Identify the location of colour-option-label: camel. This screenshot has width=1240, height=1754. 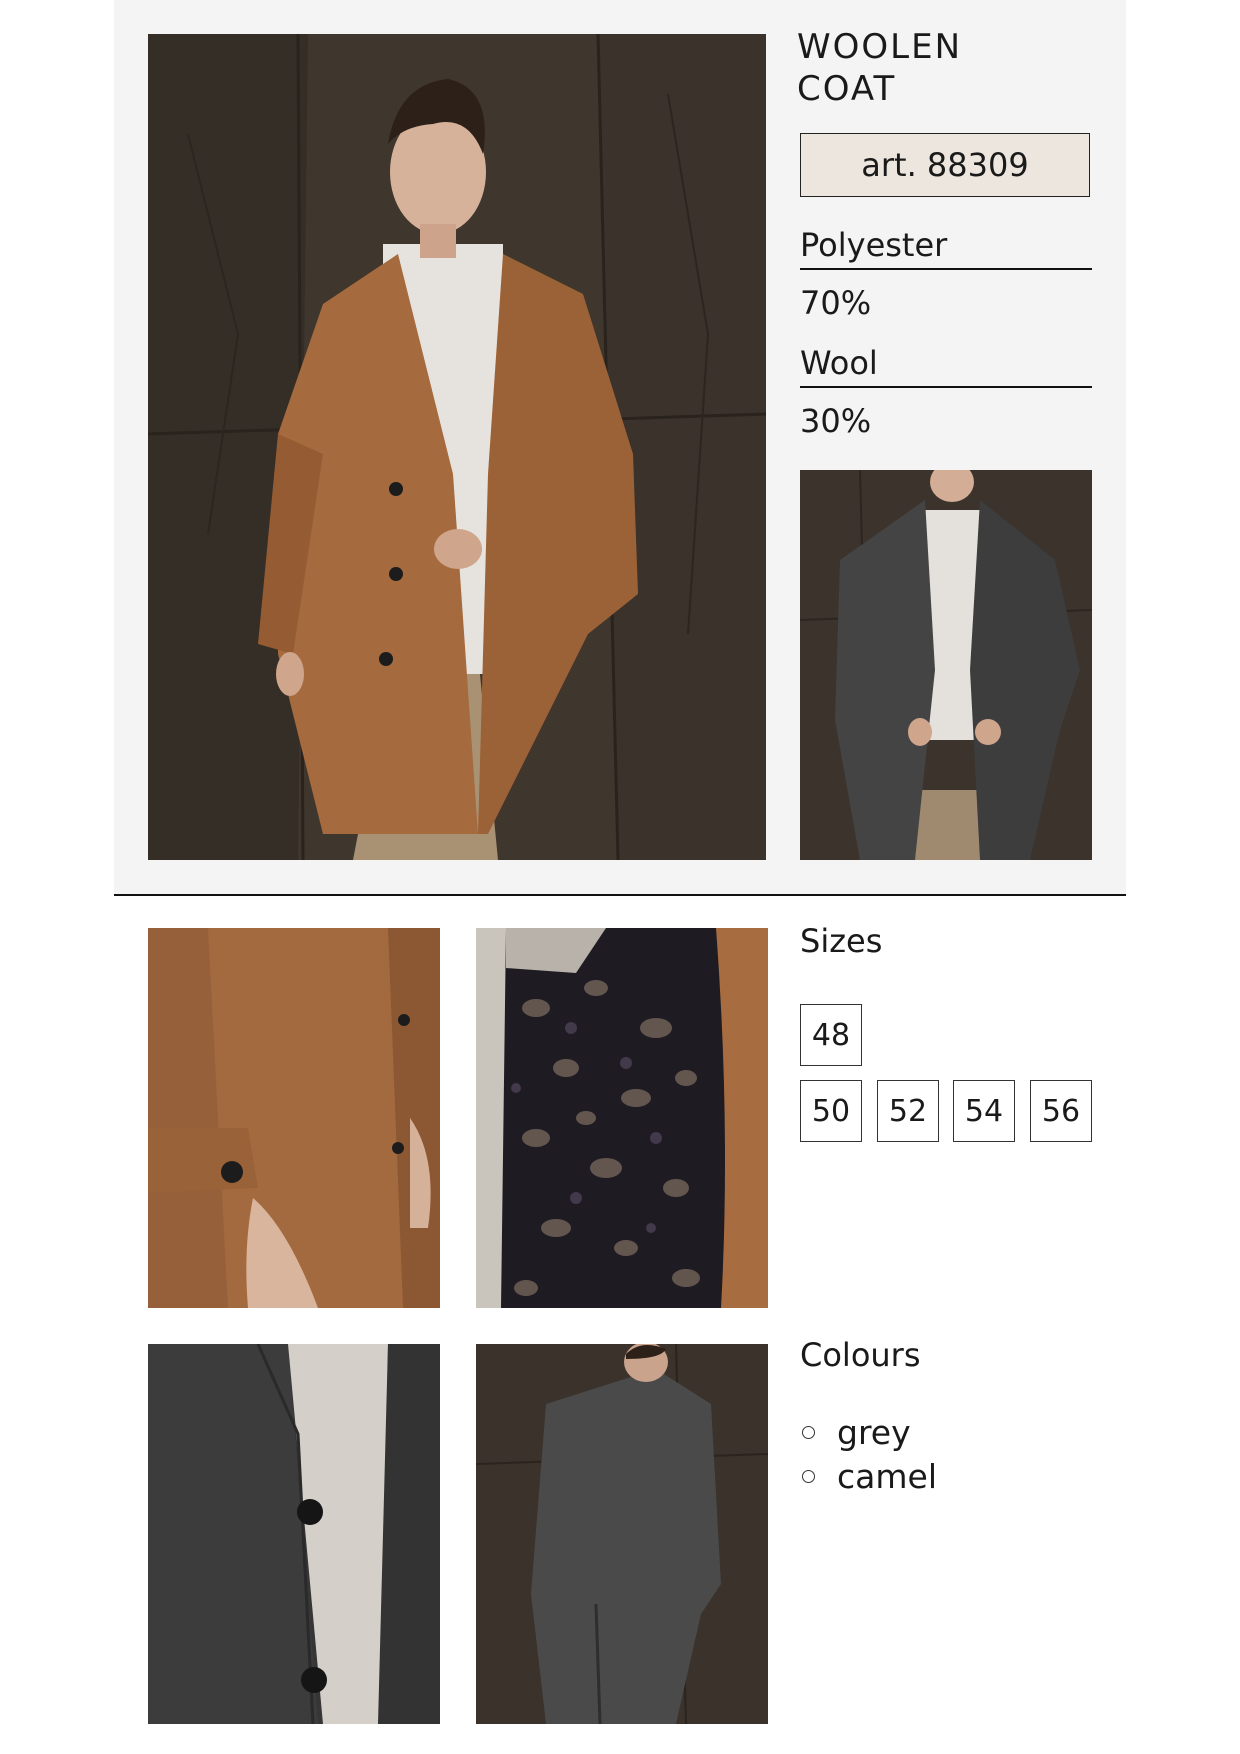
(887, 1476).